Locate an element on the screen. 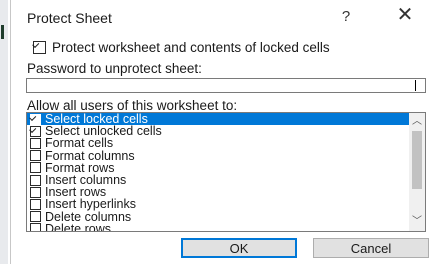  permissions-scrollbar: ︿ ﹀ is located at coordinates (417, 172).